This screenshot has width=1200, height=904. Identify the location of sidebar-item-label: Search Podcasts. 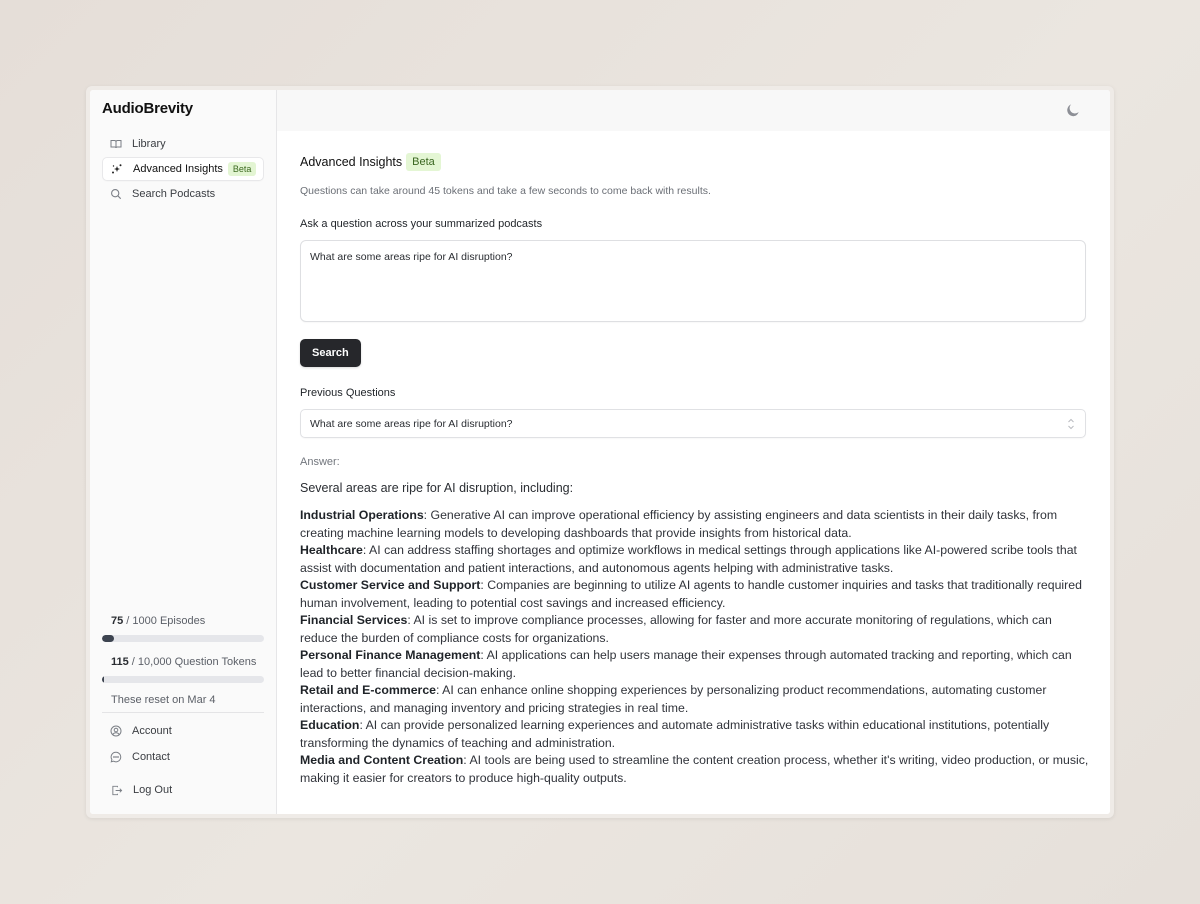
(174, 194).